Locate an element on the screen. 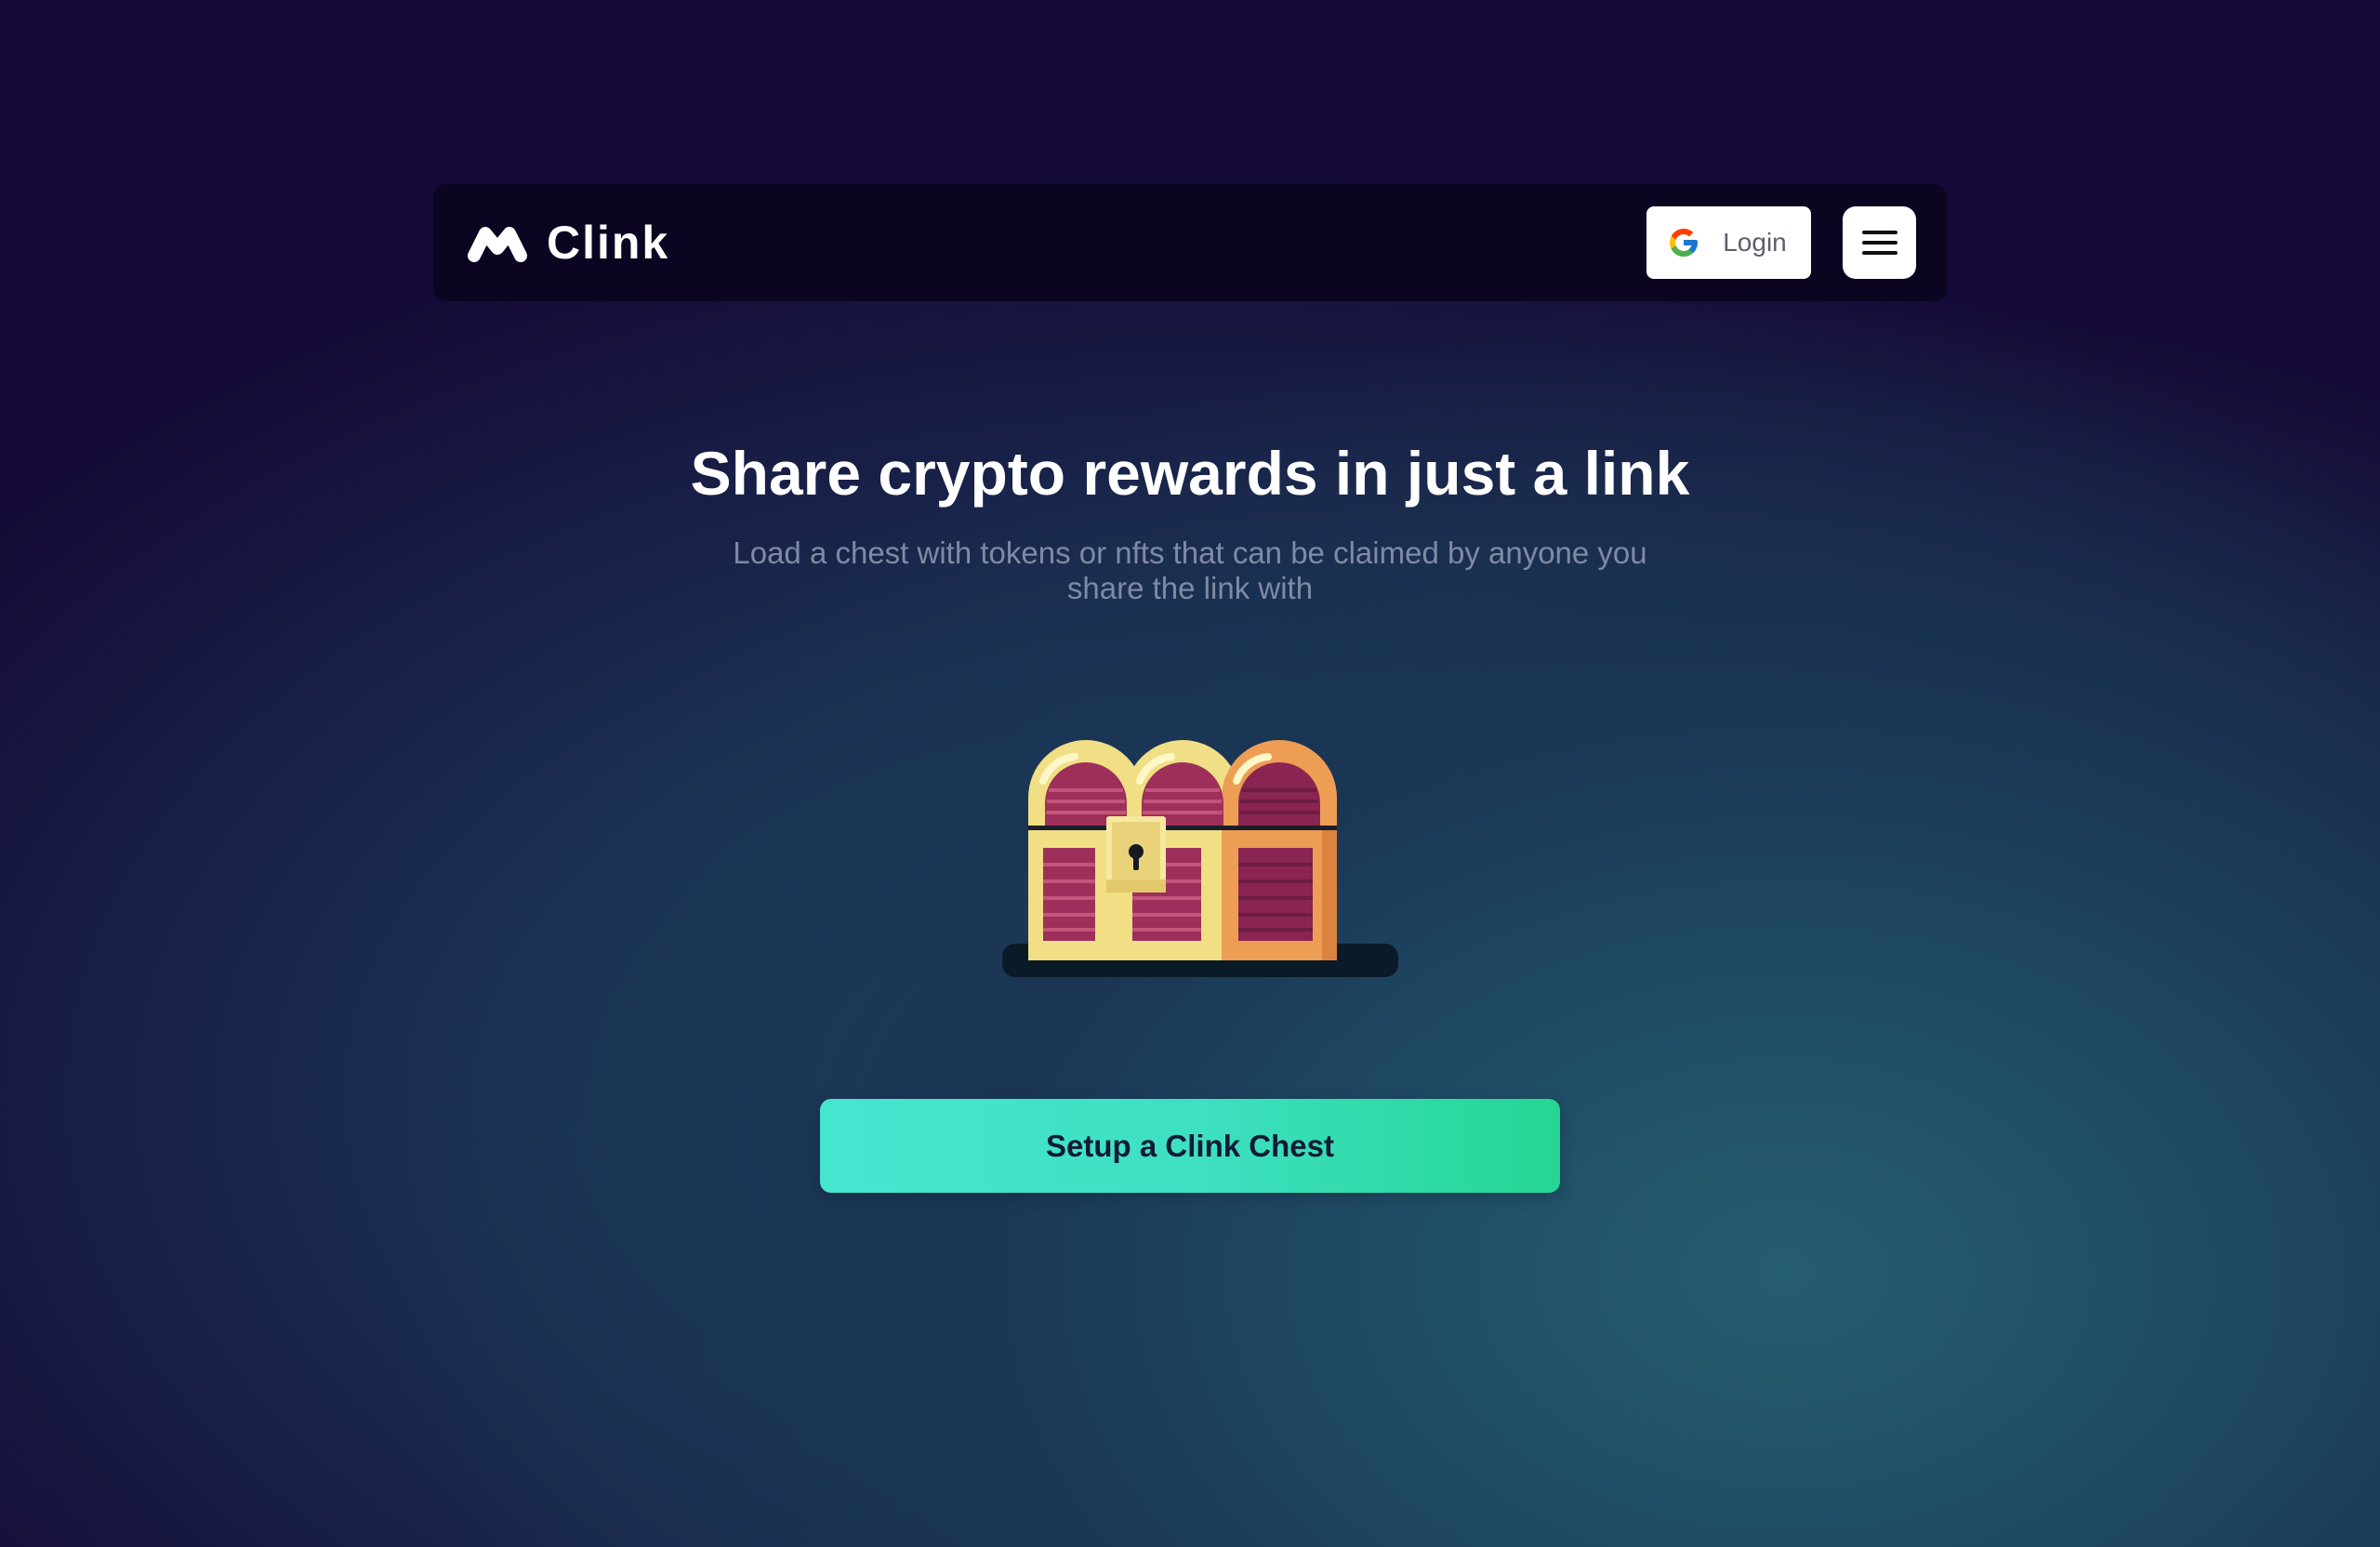 This screenshot has width=2380, height=1547. brand-logo-link: Clink is located at coordinates (567, 242).